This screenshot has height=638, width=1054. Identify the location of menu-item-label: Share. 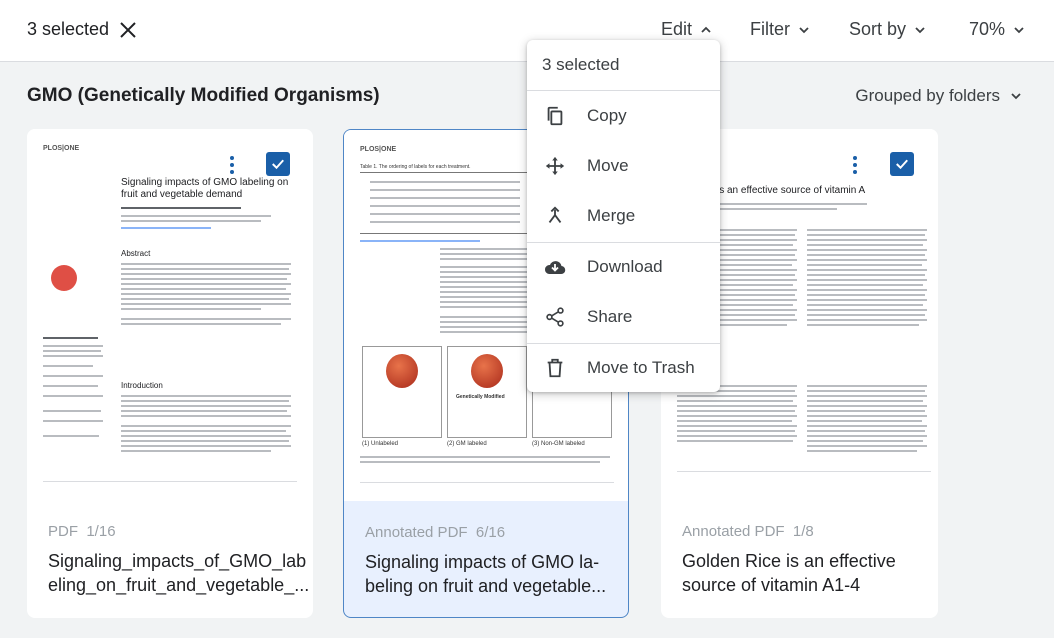
(610, 316).